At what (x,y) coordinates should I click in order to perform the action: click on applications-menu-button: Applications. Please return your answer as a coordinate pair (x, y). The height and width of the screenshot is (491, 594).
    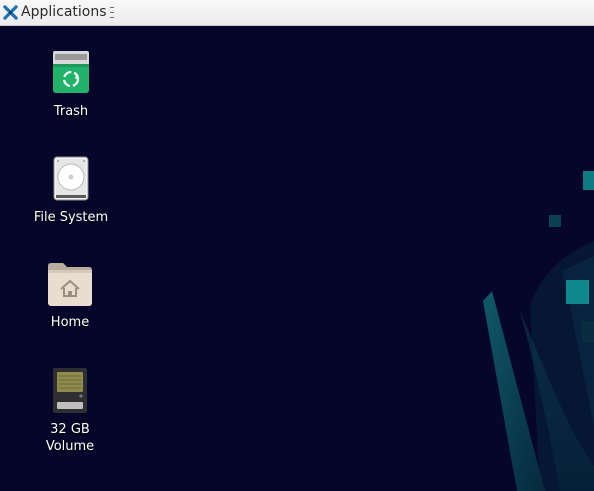
    Looking at the image, I should click on (58, 12).